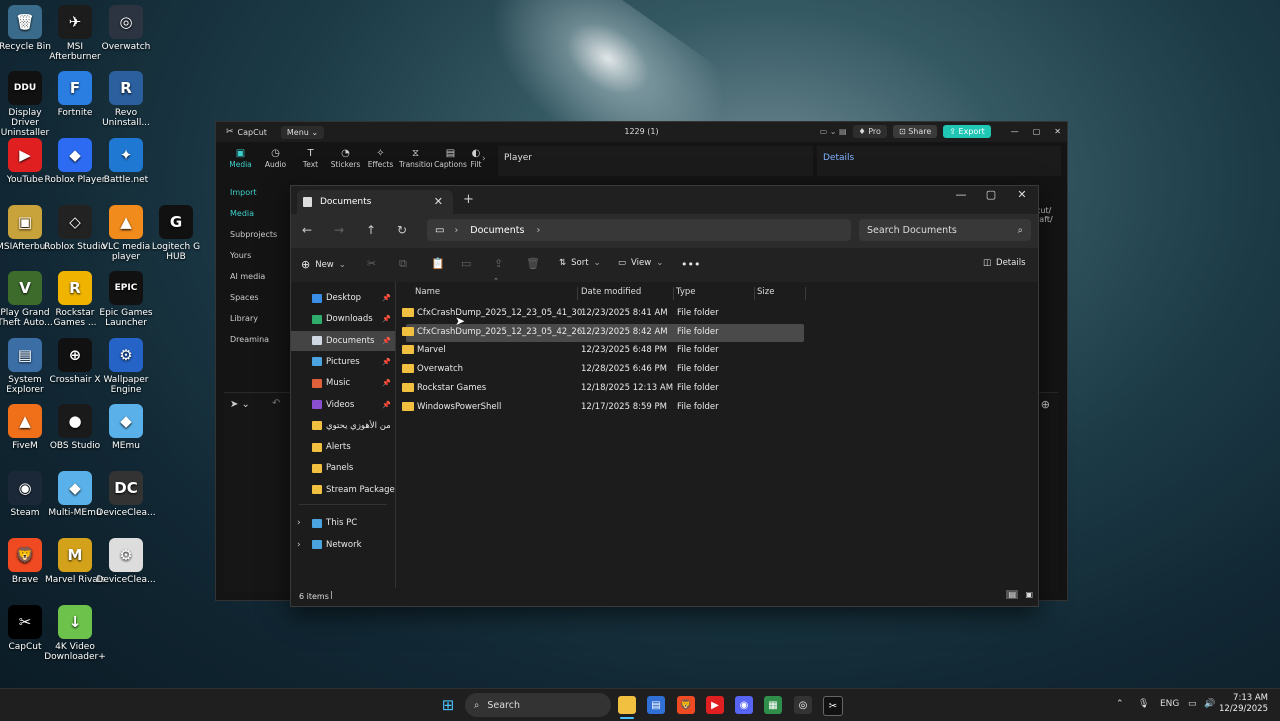  Describe the element at coordinates (438, 263) in the screenshot. I see `paste-icon: 📋` at that location.